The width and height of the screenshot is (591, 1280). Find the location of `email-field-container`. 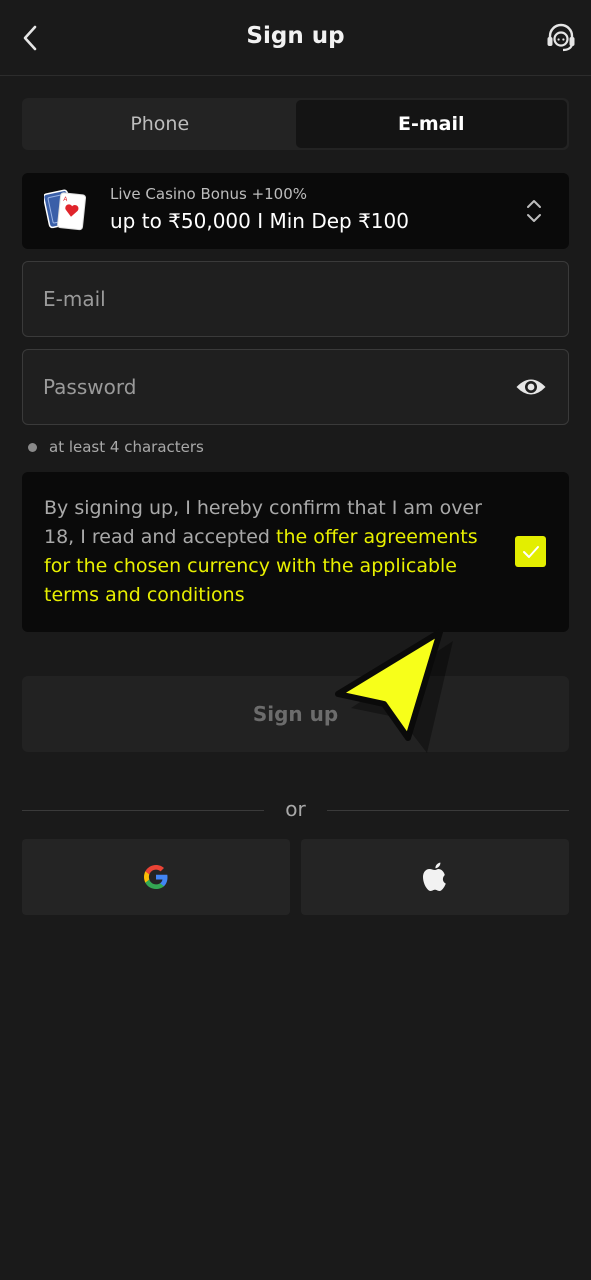

email-field-container is located at coordinates (295, 299).